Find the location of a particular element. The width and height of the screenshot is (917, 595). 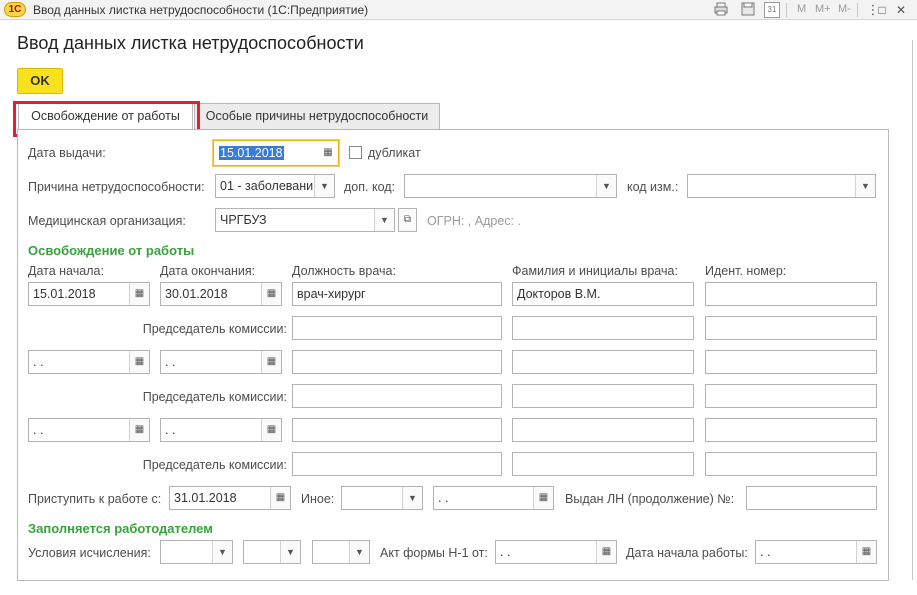

conditions-label: Условия исчисления: is located at coordinates (89, 553).